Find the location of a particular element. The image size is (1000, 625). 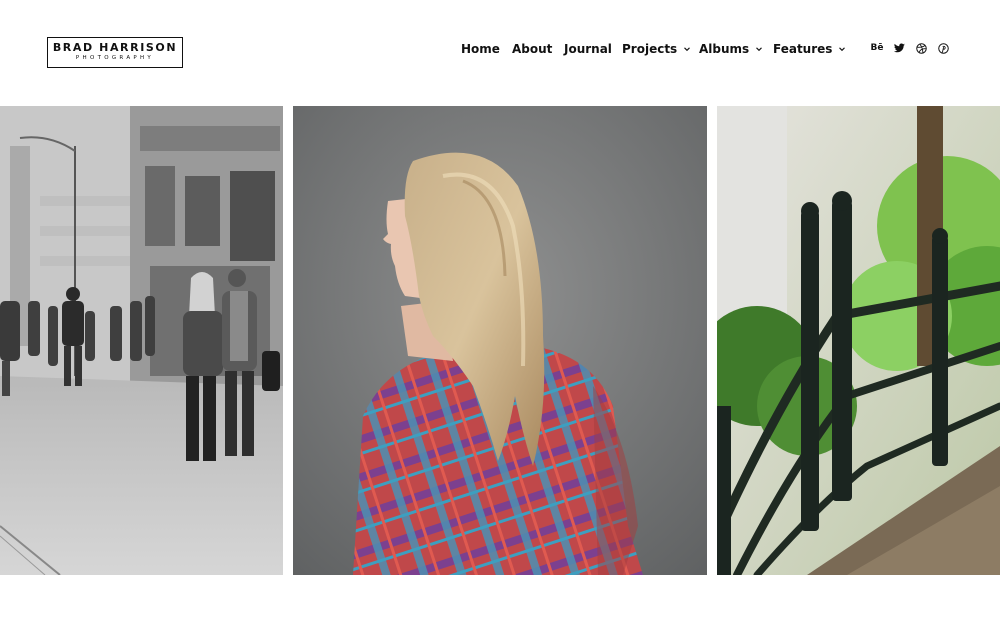

nav-label-about: About is located at coordinates (532, 49).